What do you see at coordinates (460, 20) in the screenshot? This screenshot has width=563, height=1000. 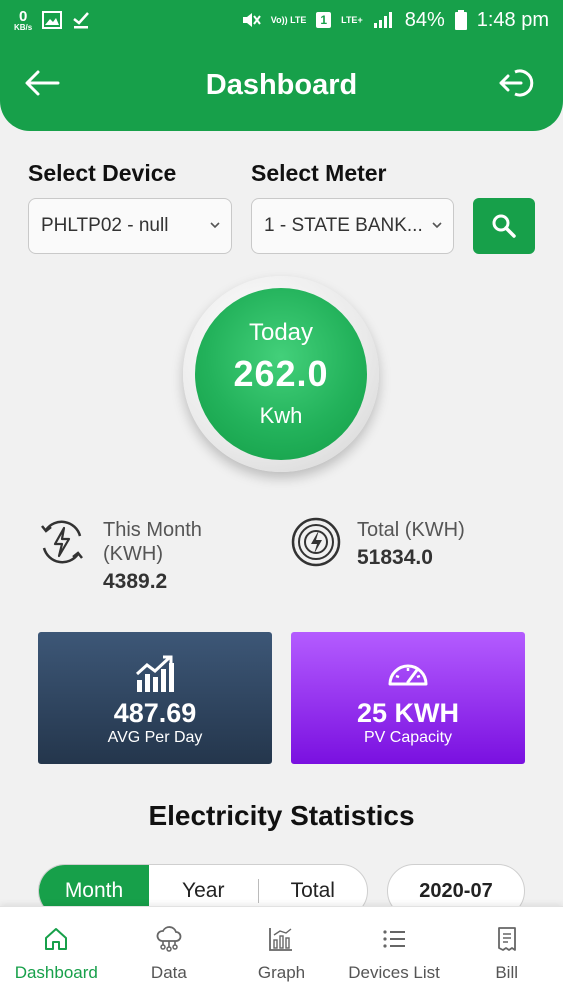 I see `battery-icon` at bounding box center [460, 20].